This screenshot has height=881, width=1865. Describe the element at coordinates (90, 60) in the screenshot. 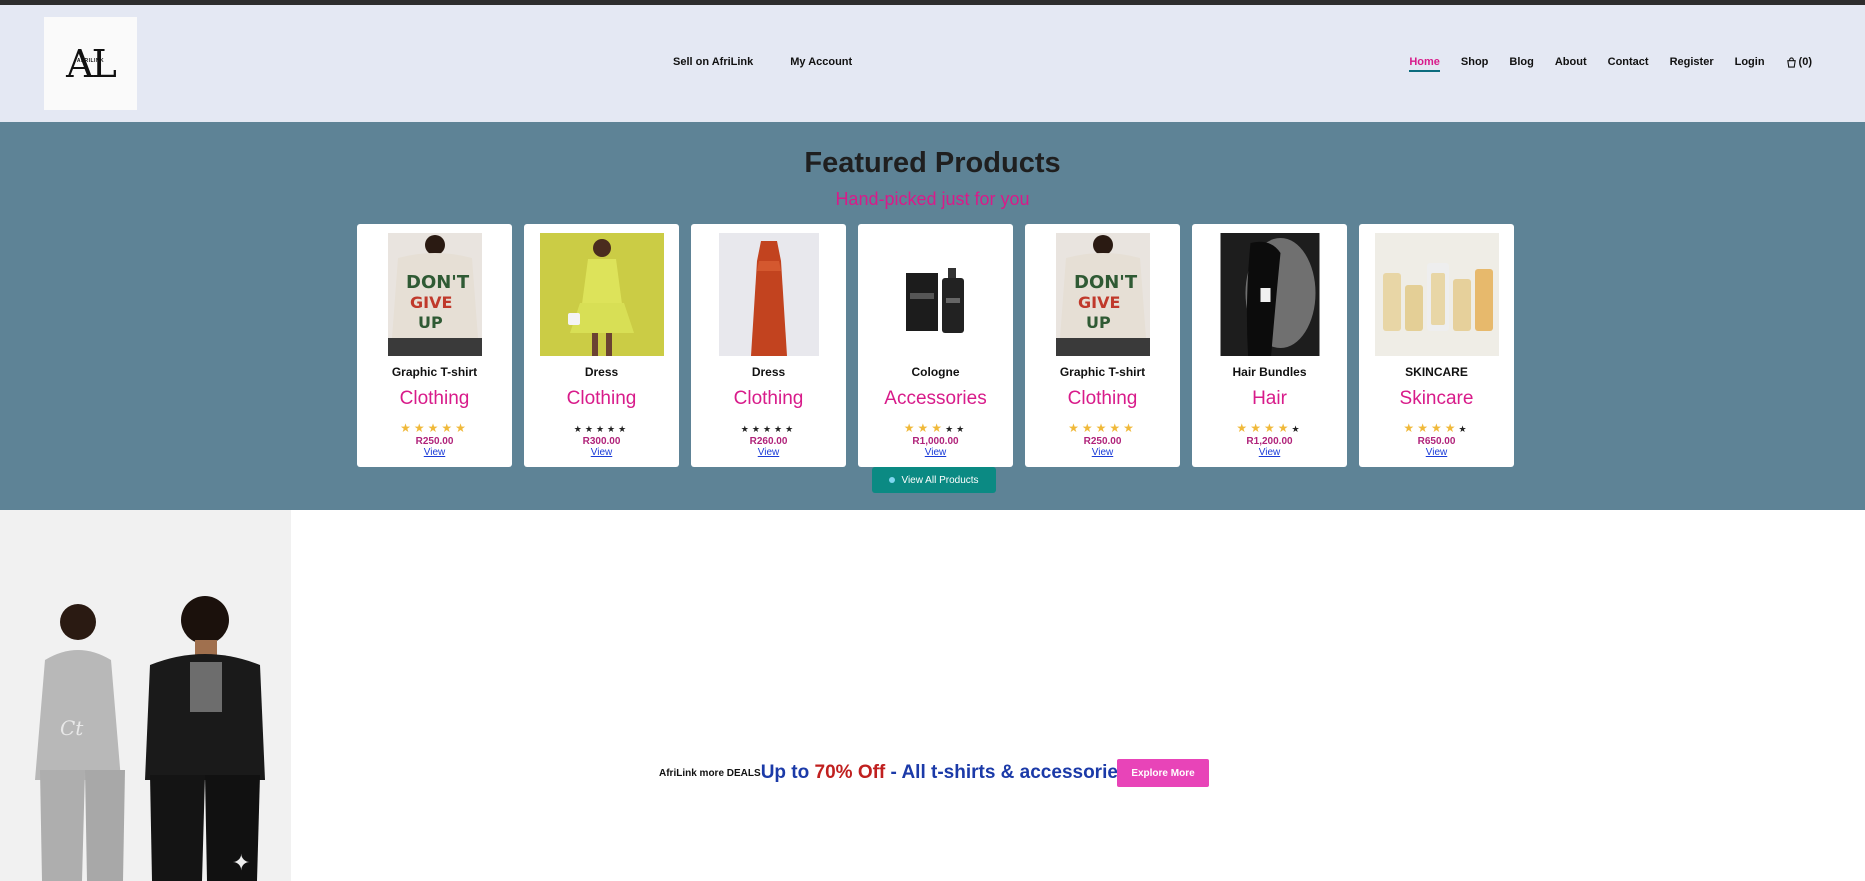

I see `logo-subtext: AFRILINK` at that location.